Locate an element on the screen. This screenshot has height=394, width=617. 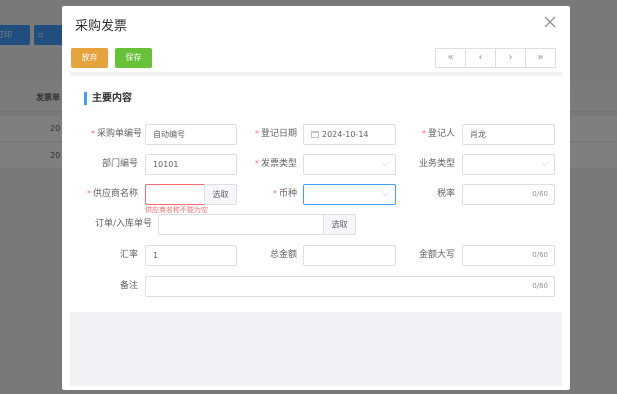
dialog-title: 采购发票 is located at coordinates (101, 26).